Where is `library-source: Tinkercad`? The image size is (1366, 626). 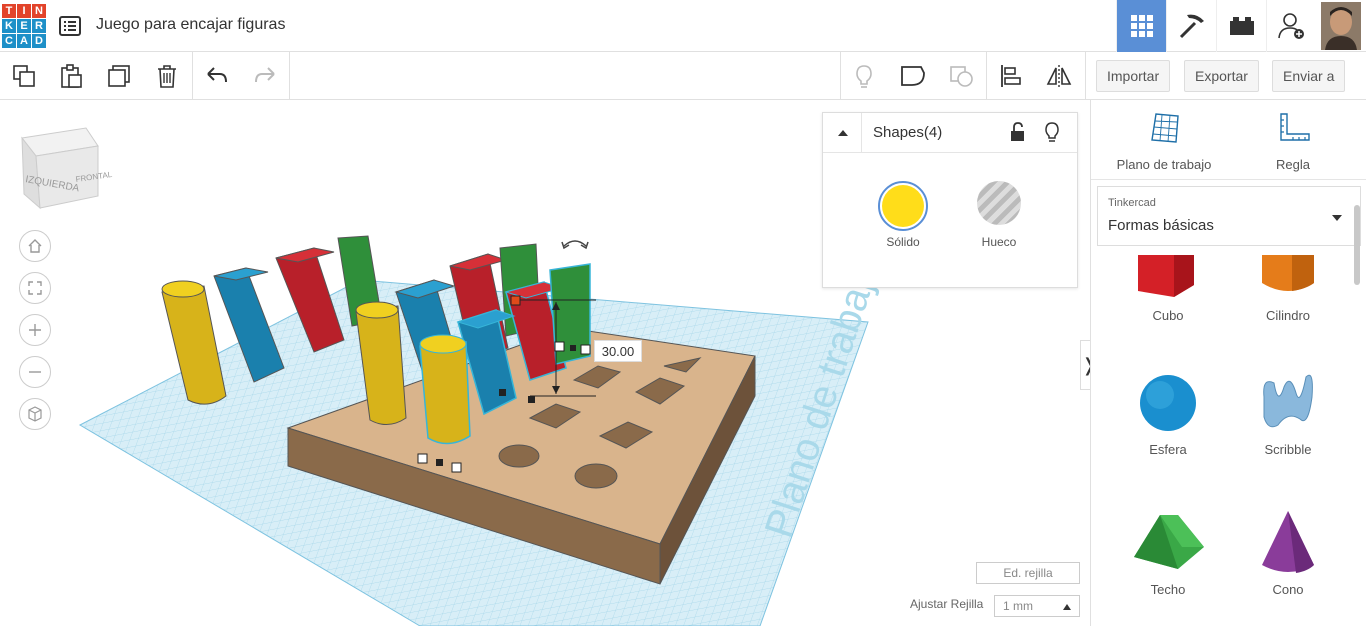 library-source: Tinkercad is located at coordinates (1132, 203).